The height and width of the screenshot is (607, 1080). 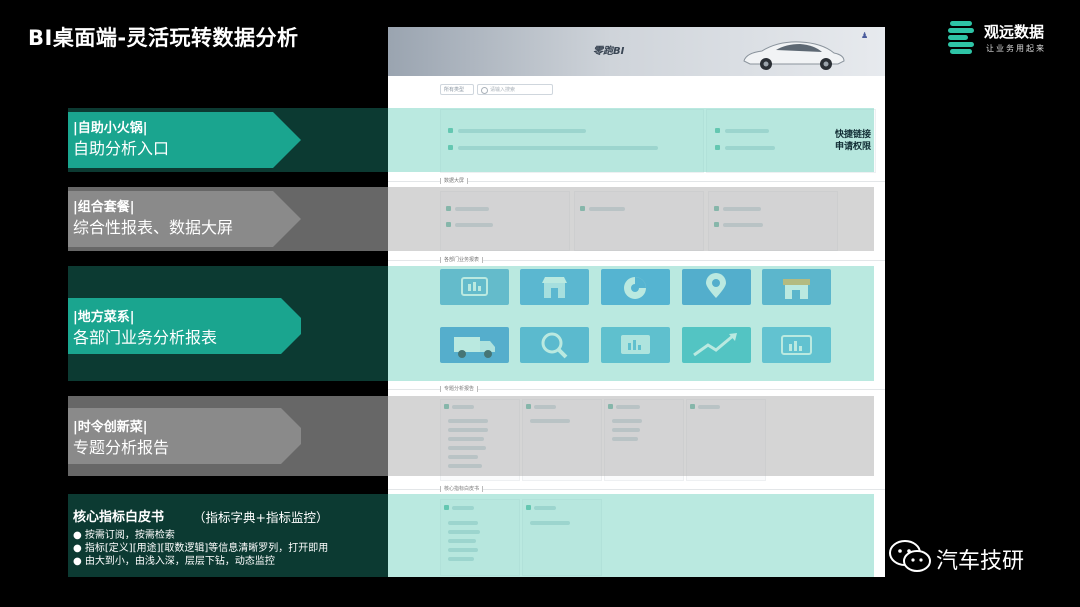 I want to click on search-input: 请输入搜索, so click(x=515, y=89).